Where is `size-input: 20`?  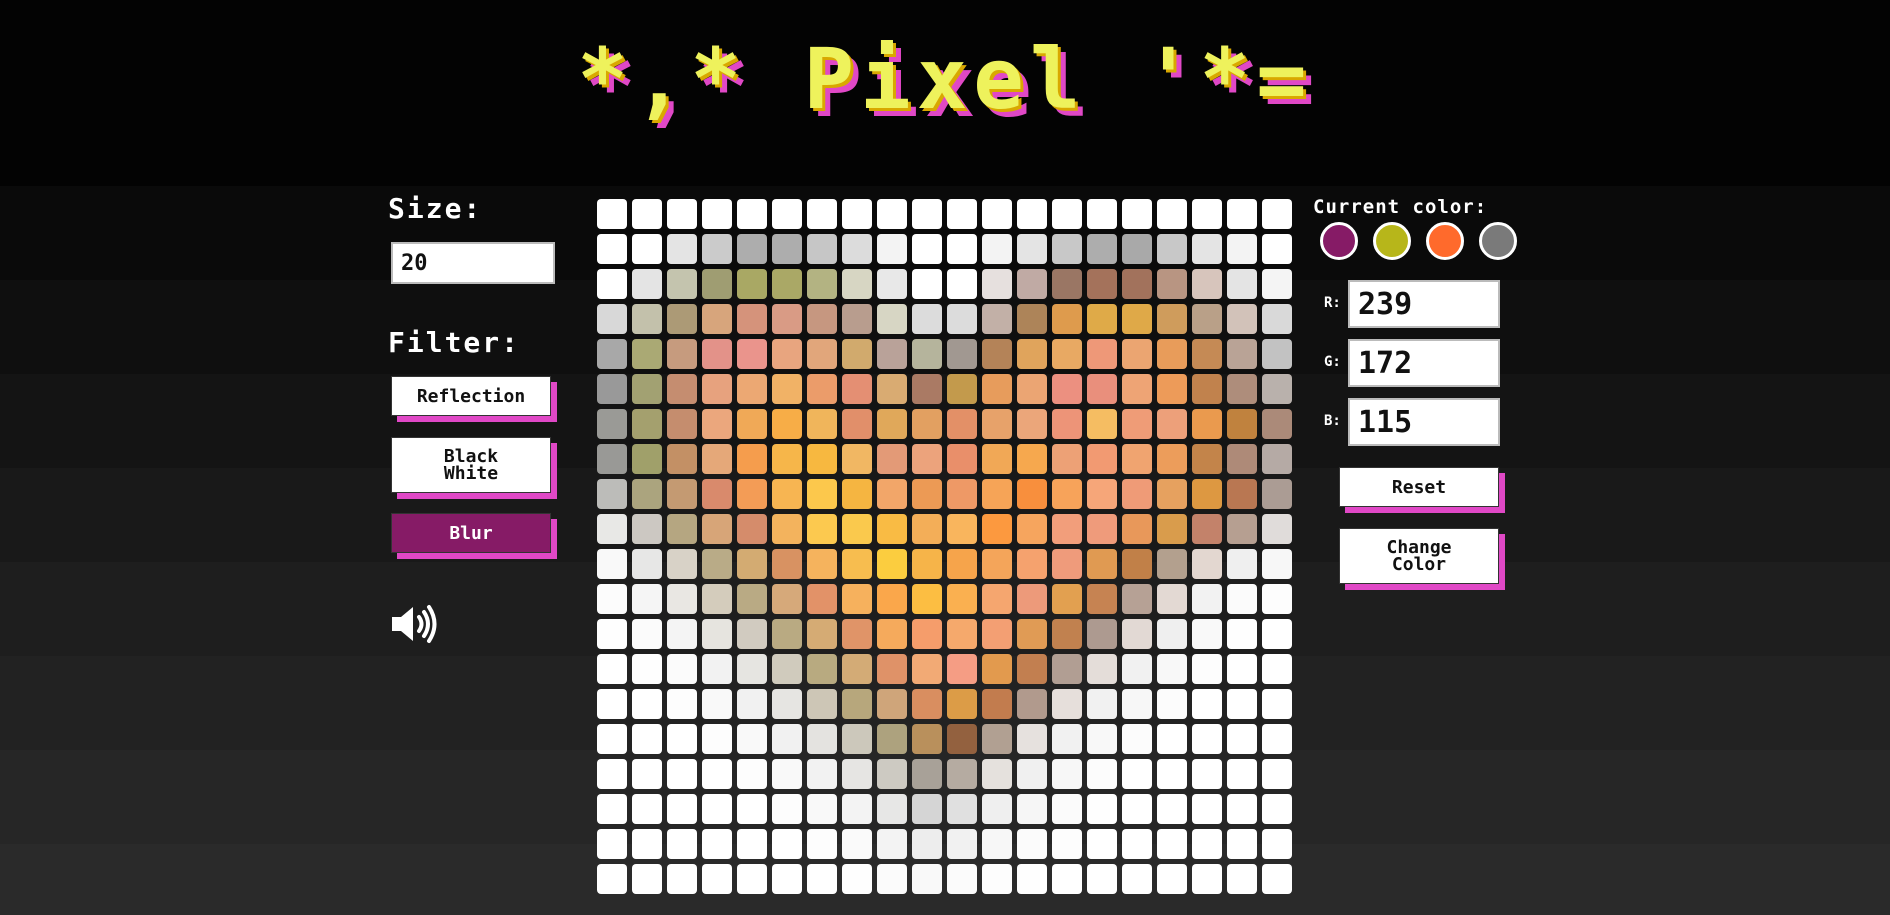
size-input: 20 is located at coordinates (473, 263).